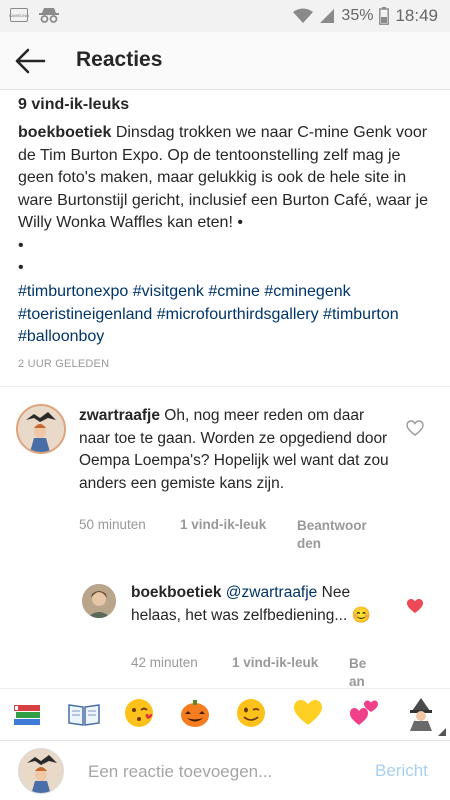 The width and height of the screenshot is (450, 800). Describe the element at coordinates (164, 662) in the screenshot. I see `comment-time: 42 minuten` at that location.